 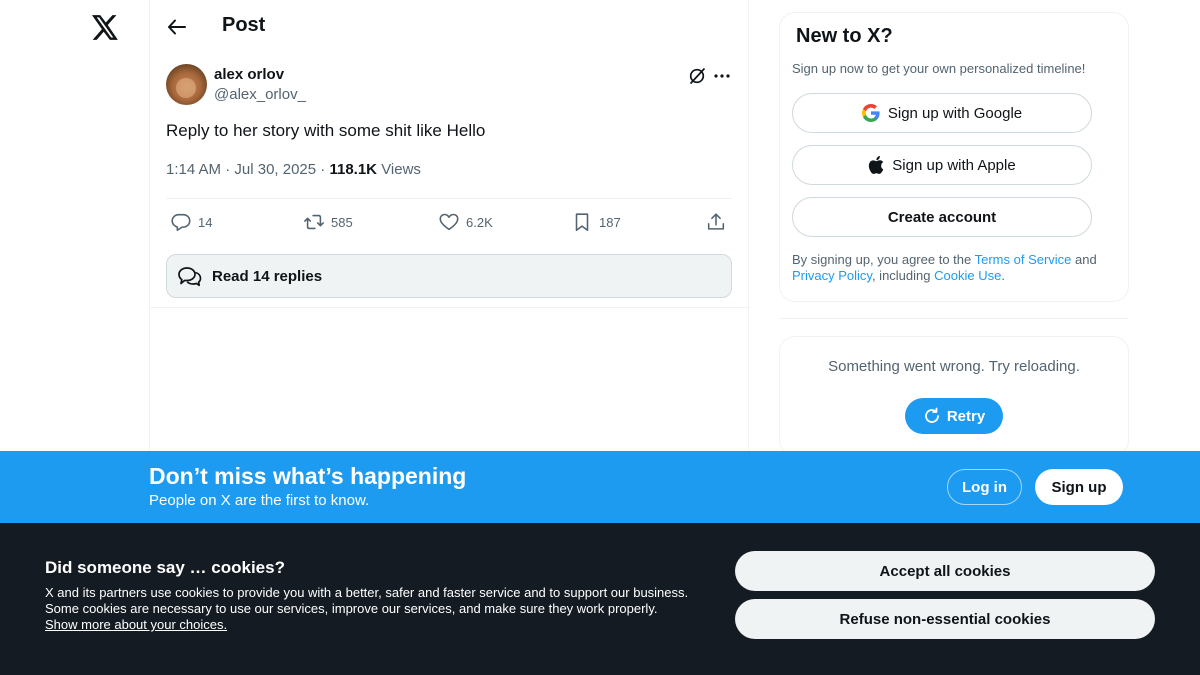 What do you see at coordinates (1084, 259) in the screenshot?
I see `terms-and: and` at bounding box center [1084, 259].